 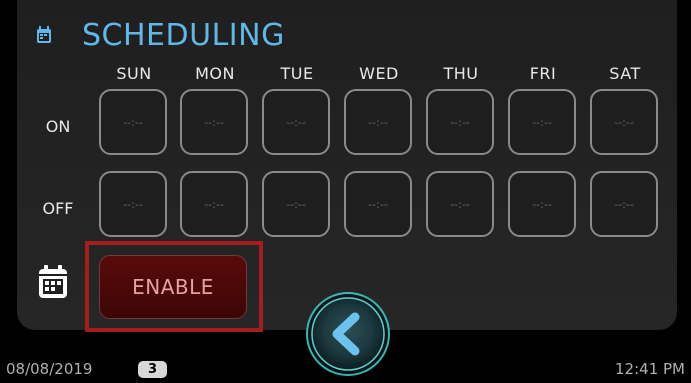 I want to click on time-cell-off-mon: --:--, so click(x=214, y=204).